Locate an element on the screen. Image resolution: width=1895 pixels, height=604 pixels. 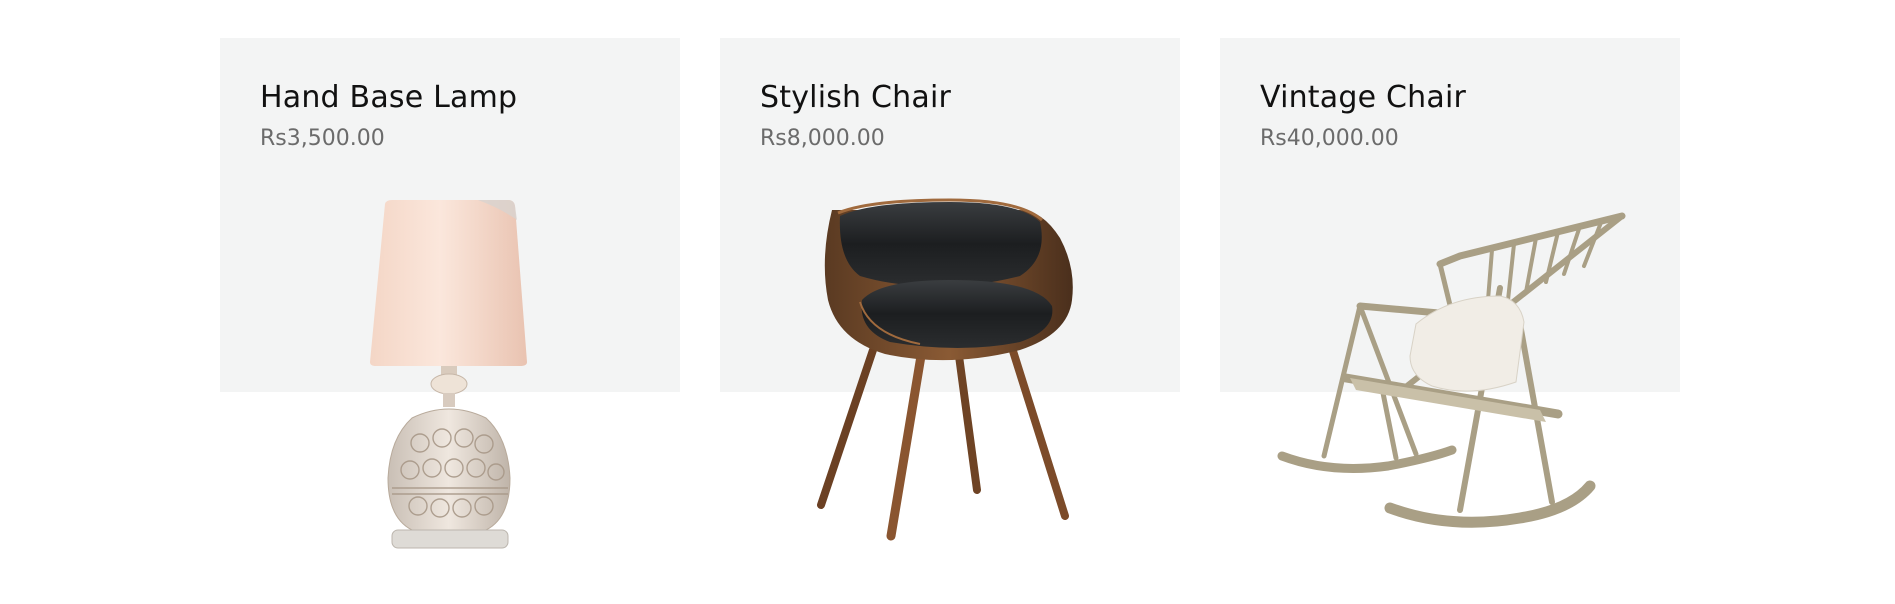
product-title: Hand Base Lamp is located at coordinates (388, 97).